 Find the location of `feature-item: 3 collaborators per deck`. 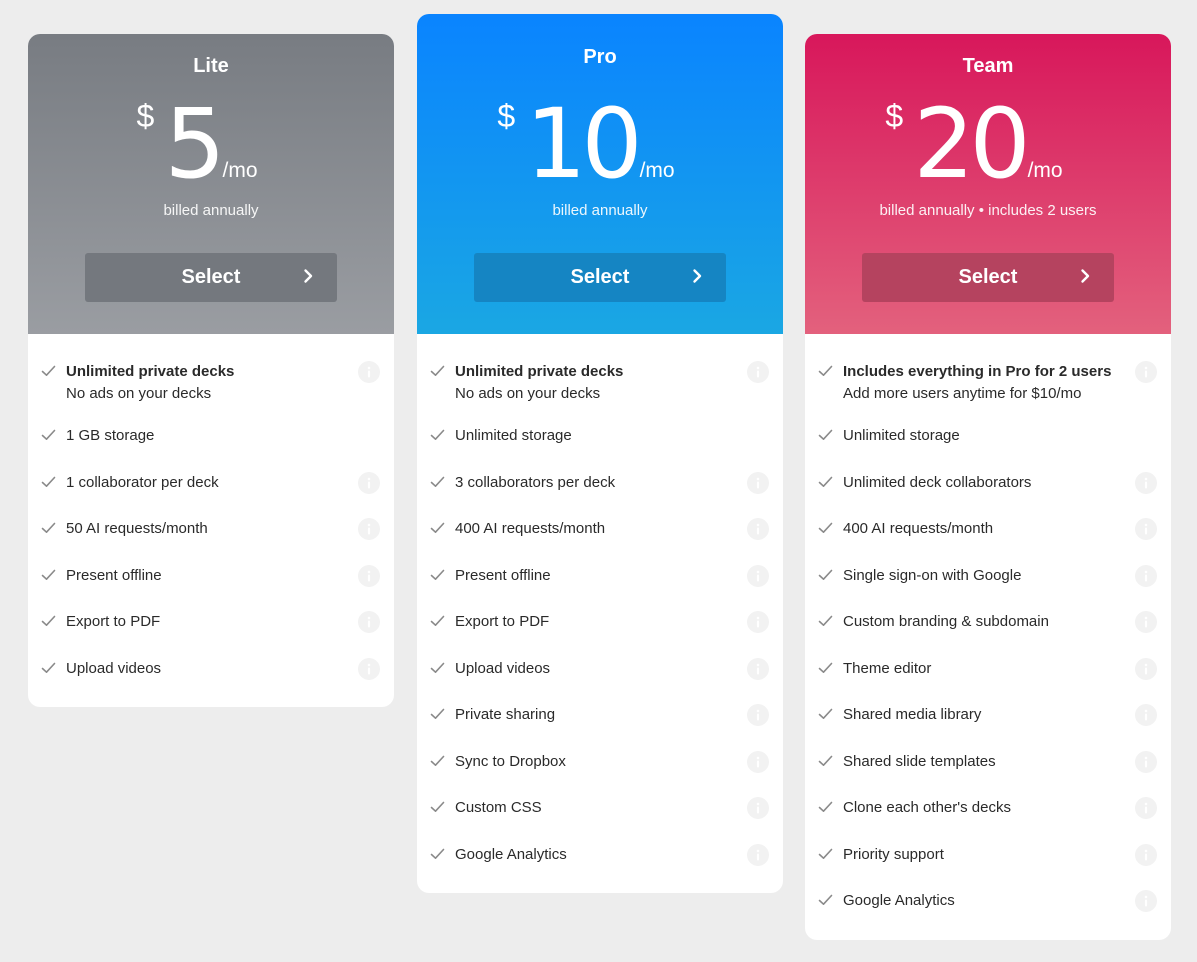

feature-item: 3 collaborators per deck is located at coordinates (600, 495).